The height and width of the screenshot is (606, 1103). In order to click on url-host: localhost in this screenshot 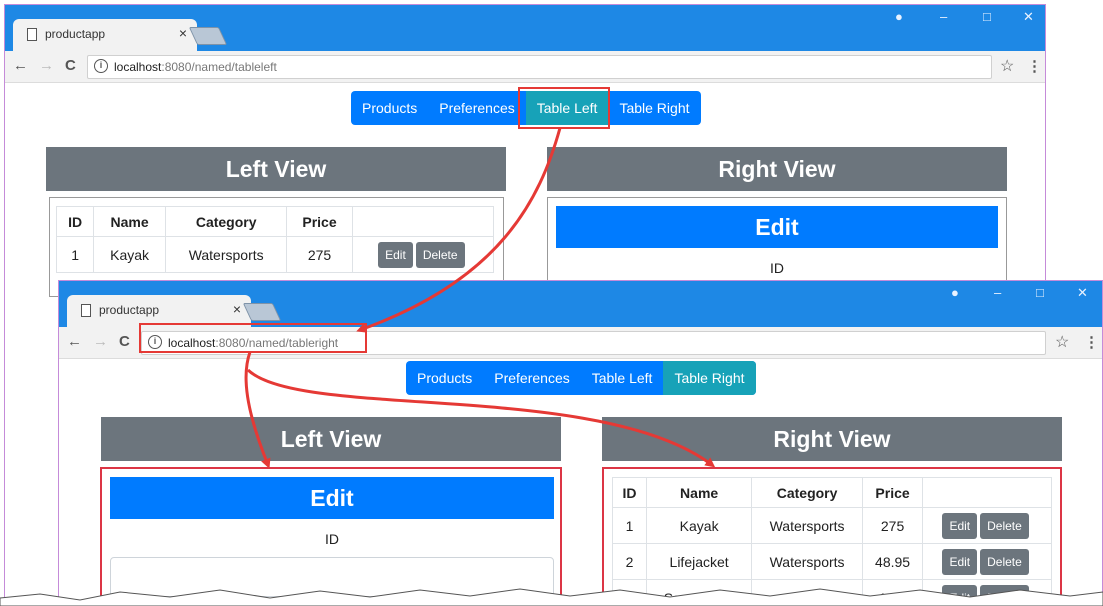, I will do `click(138, 67)`.